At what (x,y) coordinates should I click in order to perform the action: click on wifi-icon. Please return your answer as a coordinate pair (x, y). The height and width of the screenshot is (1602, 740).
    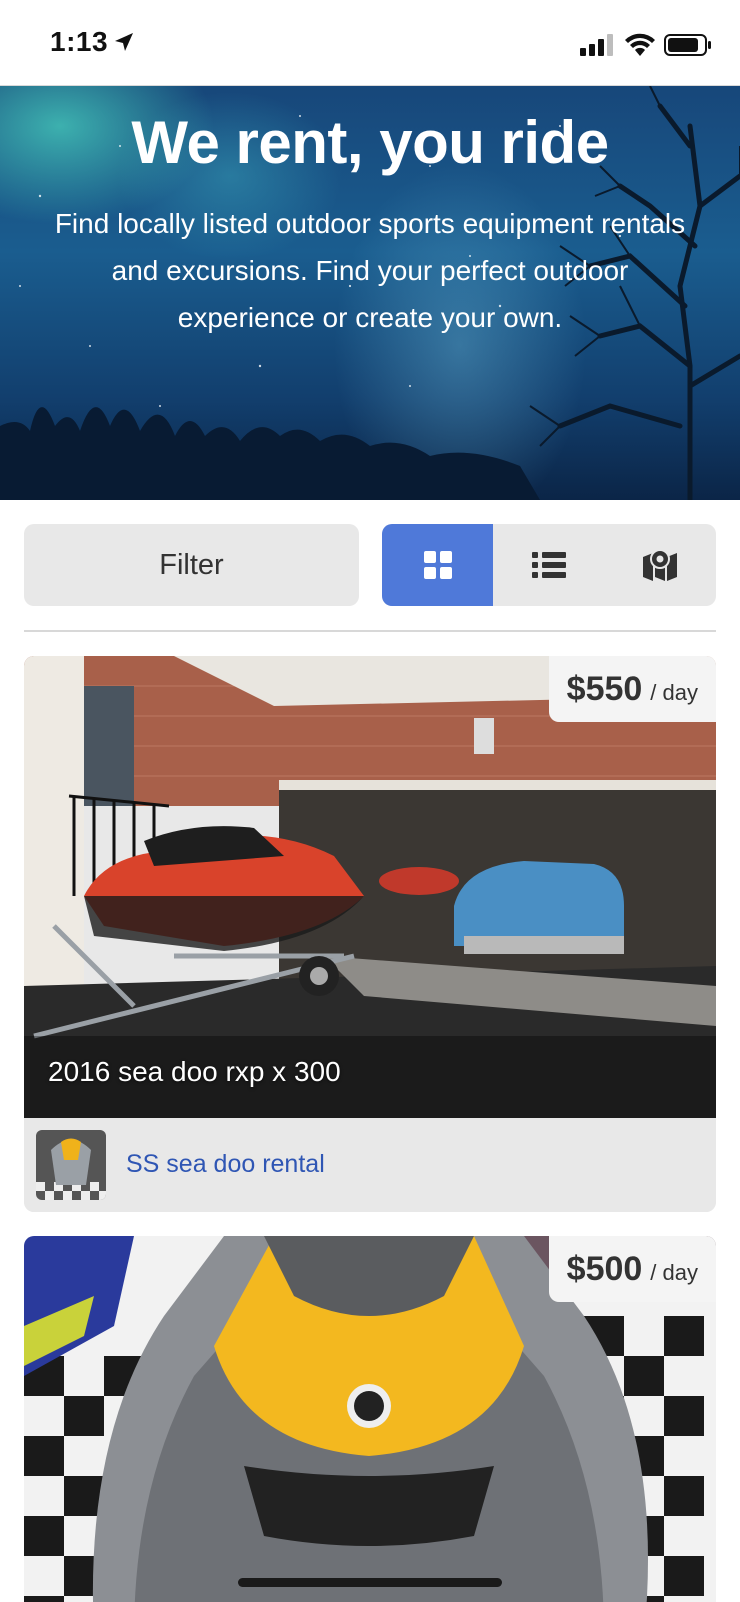
    Looking at the image, I should click on (640, 44).